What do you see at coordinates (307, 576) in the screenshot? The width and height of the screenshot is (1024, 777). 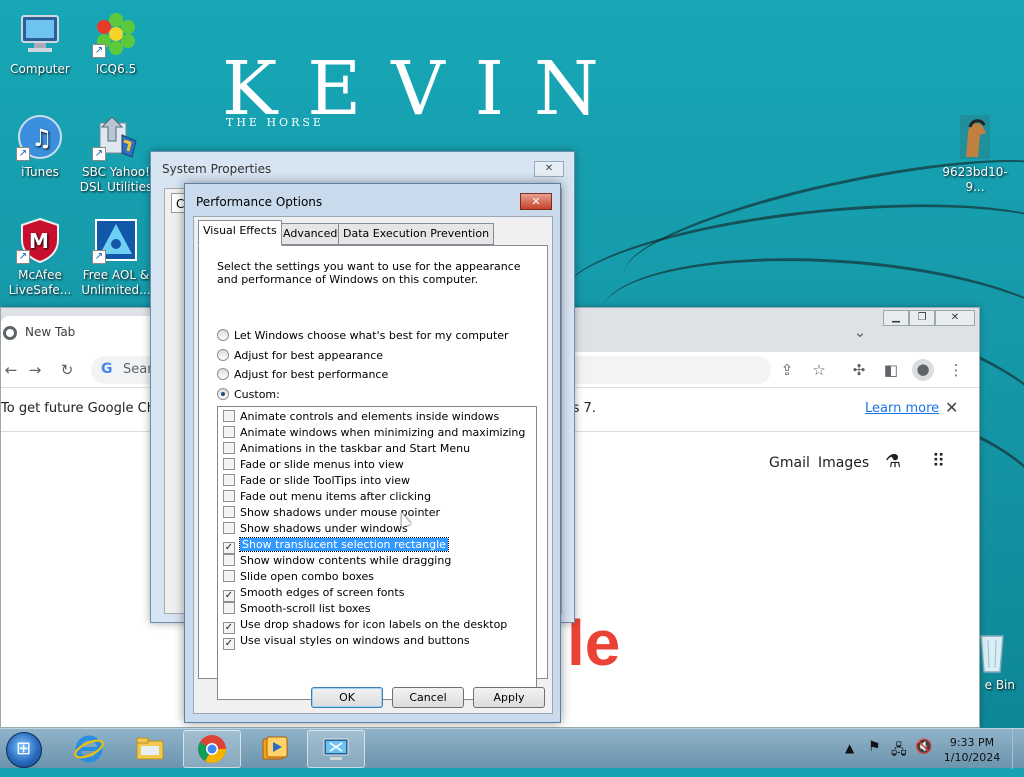 I see `effect-label: Slide open combo boxes` at bounding box center [307, 576].